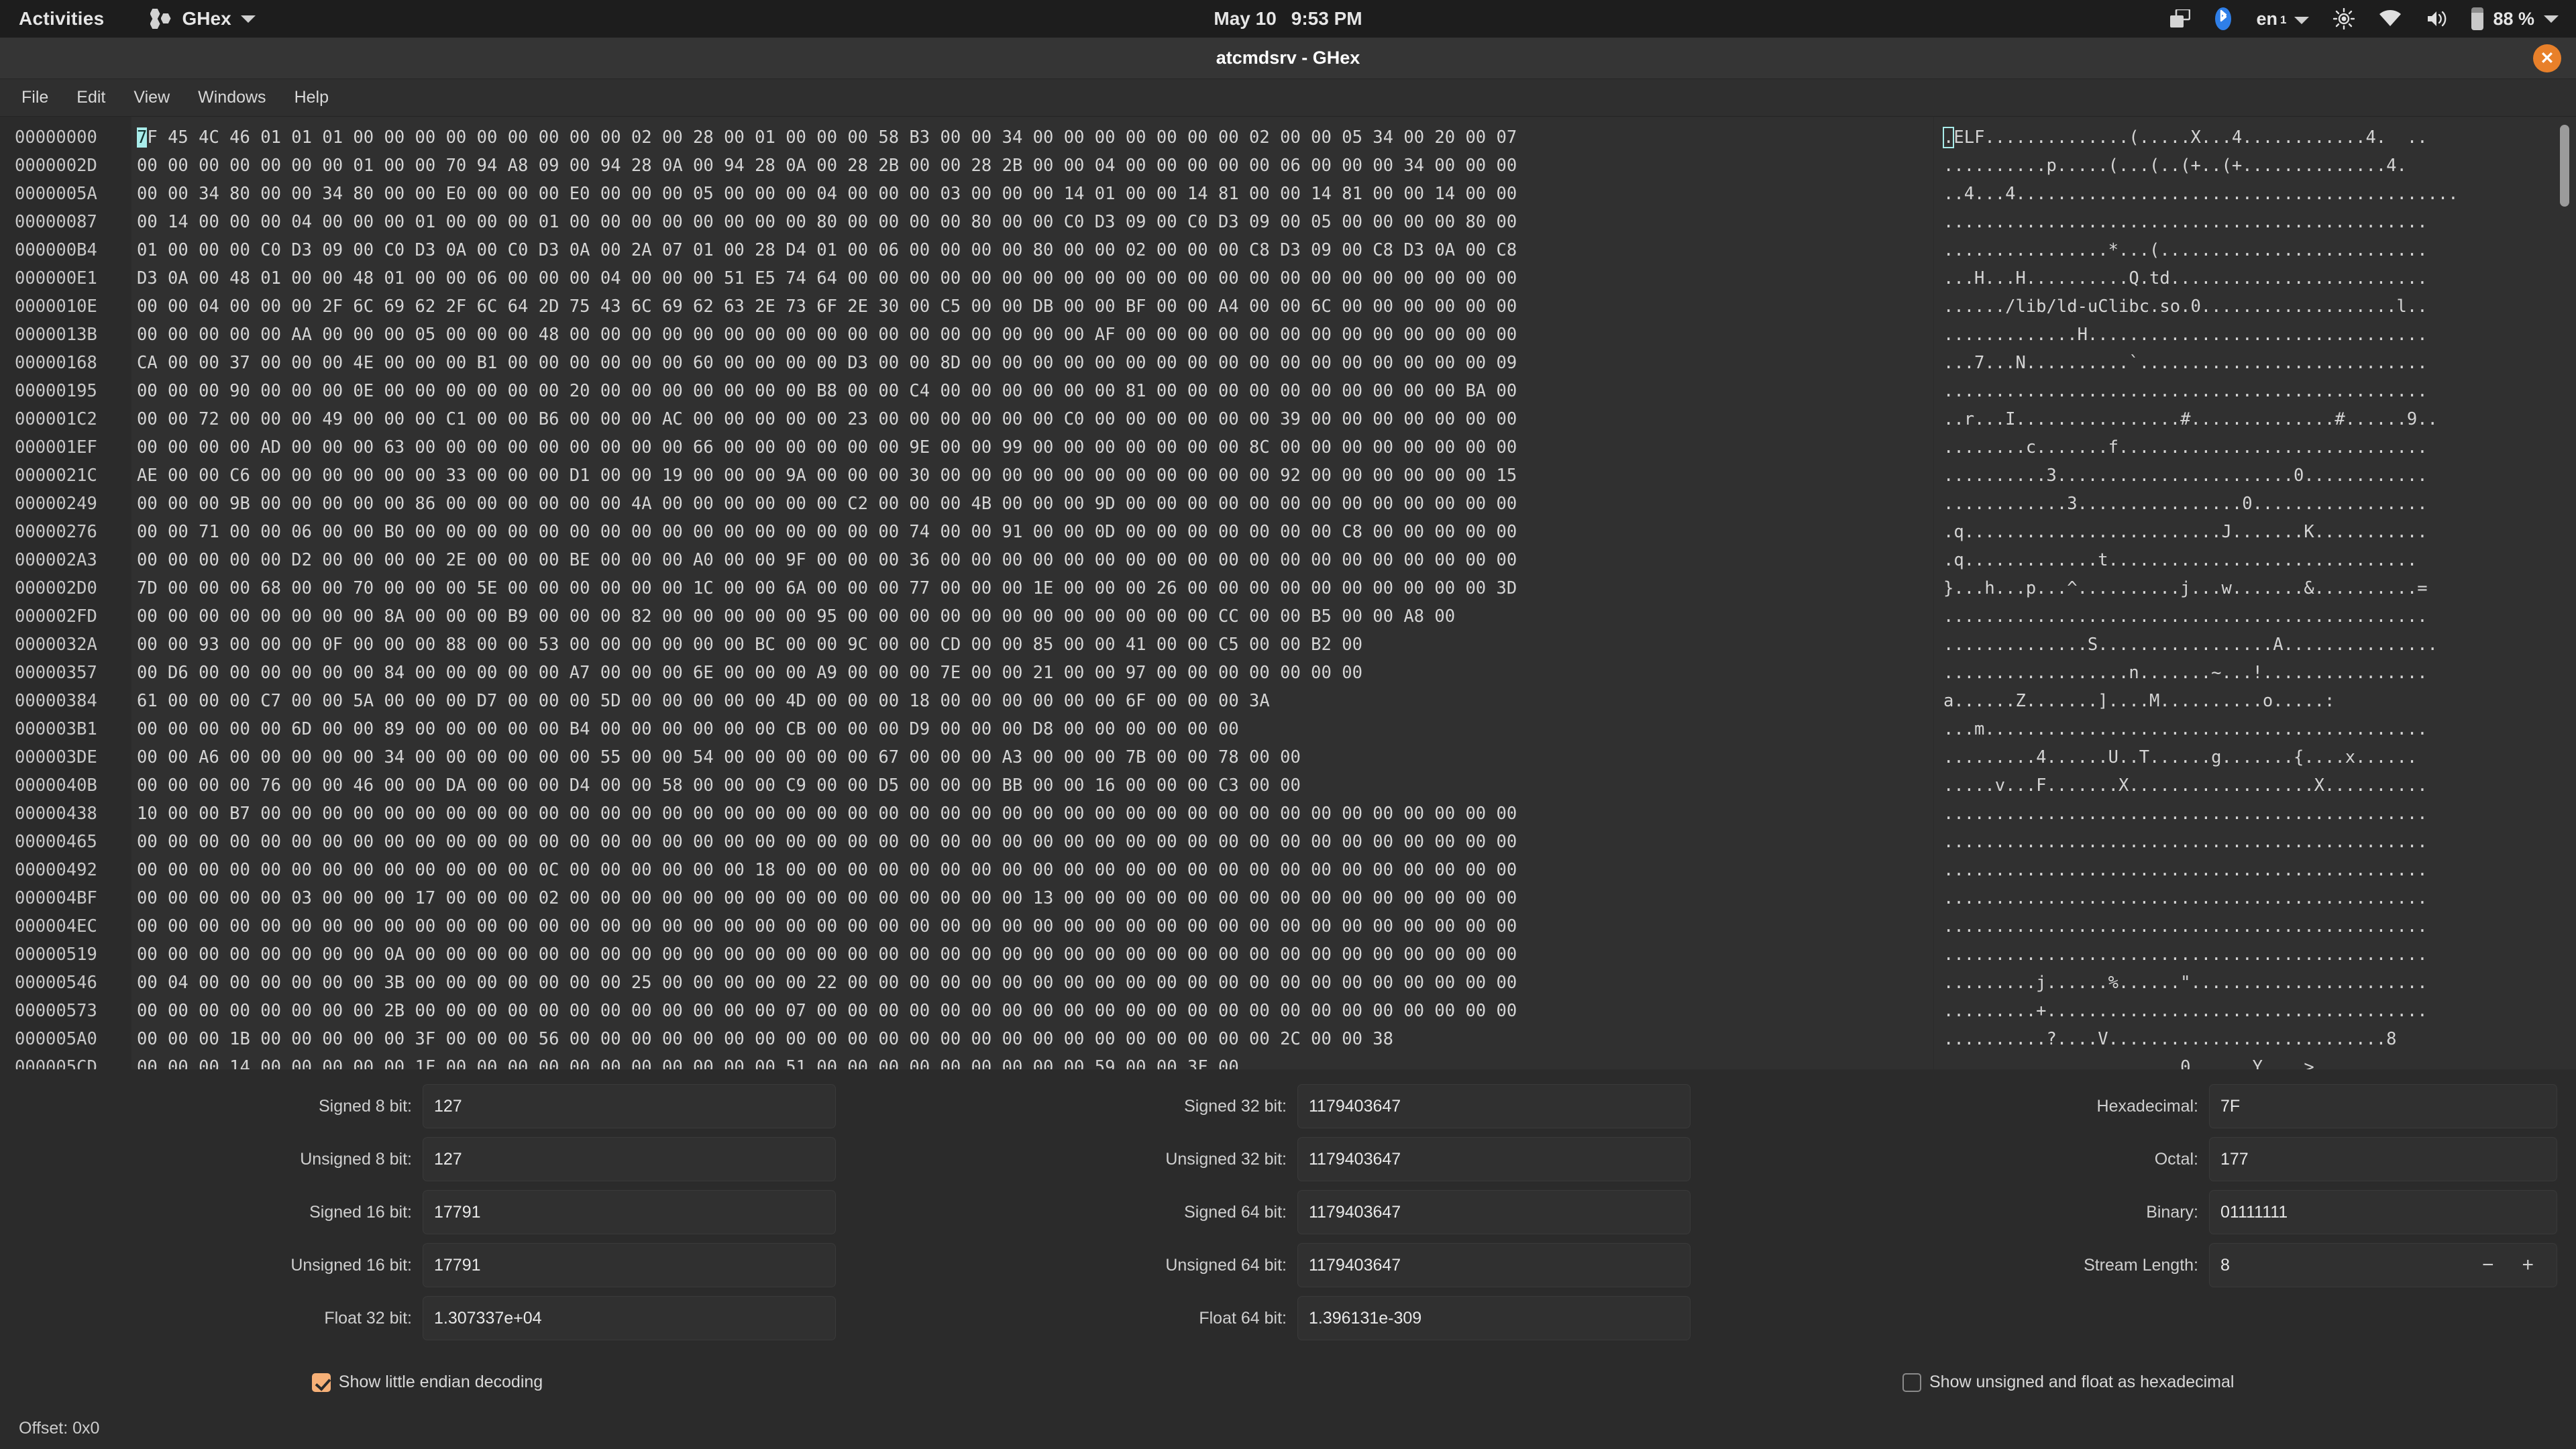 This screenshot has height=1449, width=2576. Describe the element at coordinates (1493, 1106) in the screenshot. I see `input-signed-32: 1179403647` at that location.